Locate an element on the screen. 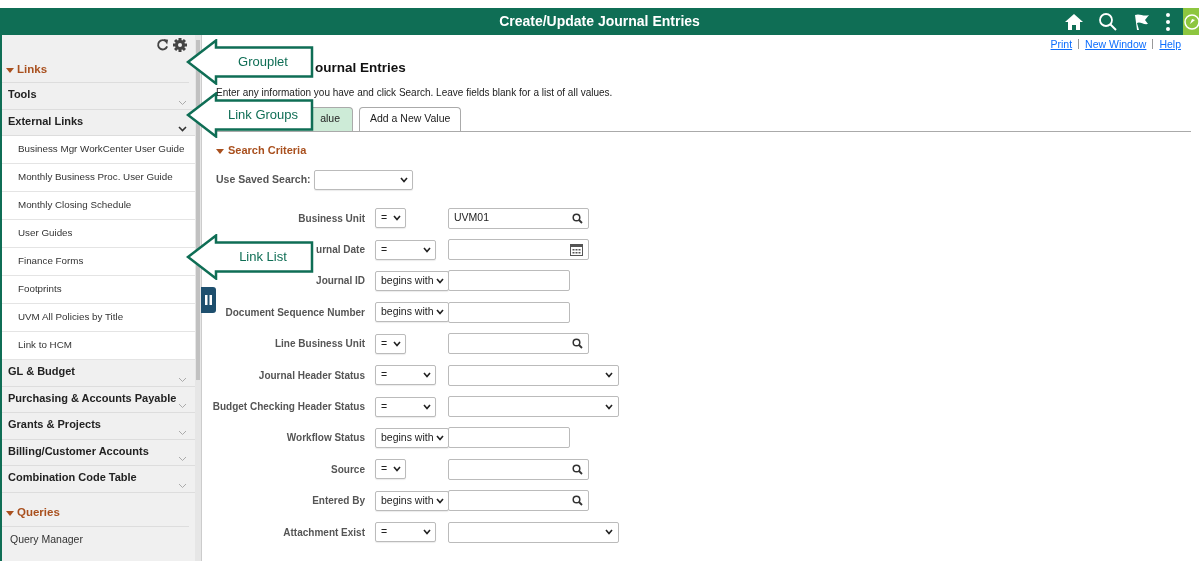 This screenshot has width=1199, height=561. field-label: Source is located at coordinates (348, 469).